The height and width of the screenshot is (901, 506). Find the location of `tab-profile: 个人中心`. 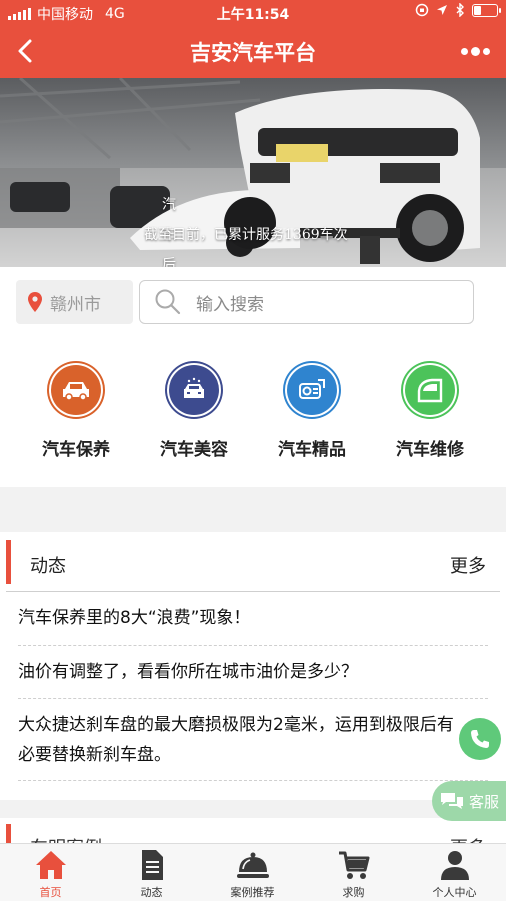

tab-profile: 个人中心 is located at coordinates (454, 874).